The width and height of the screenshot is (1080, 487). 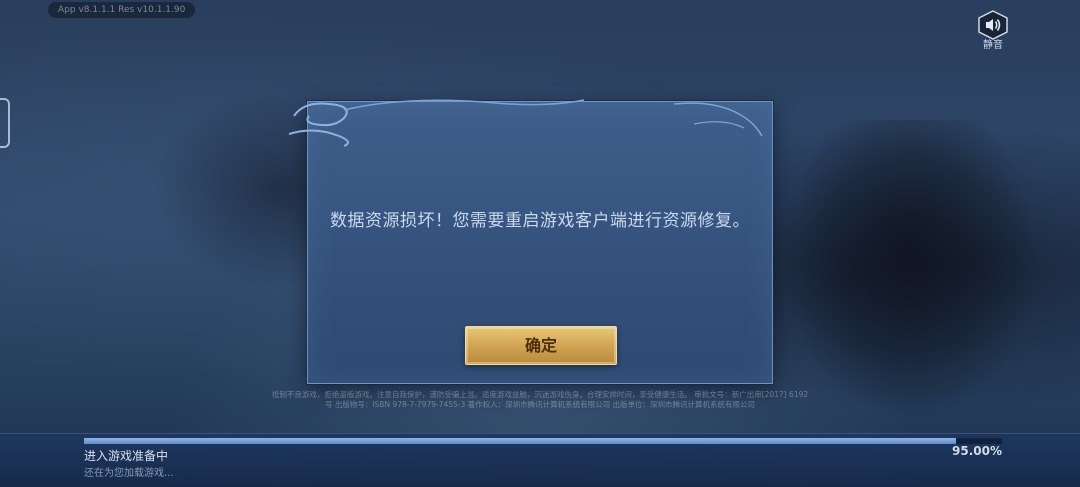 I want to click on confirm-button: 确定, so click(x=541, y=345).